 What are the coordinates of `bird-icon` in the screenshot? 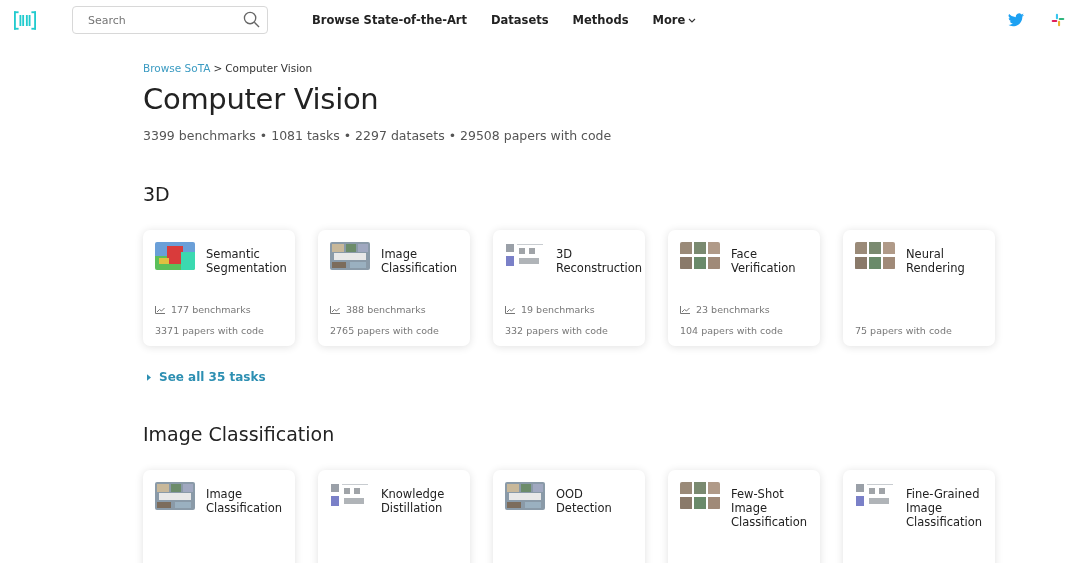 It's located at (1016, 20).